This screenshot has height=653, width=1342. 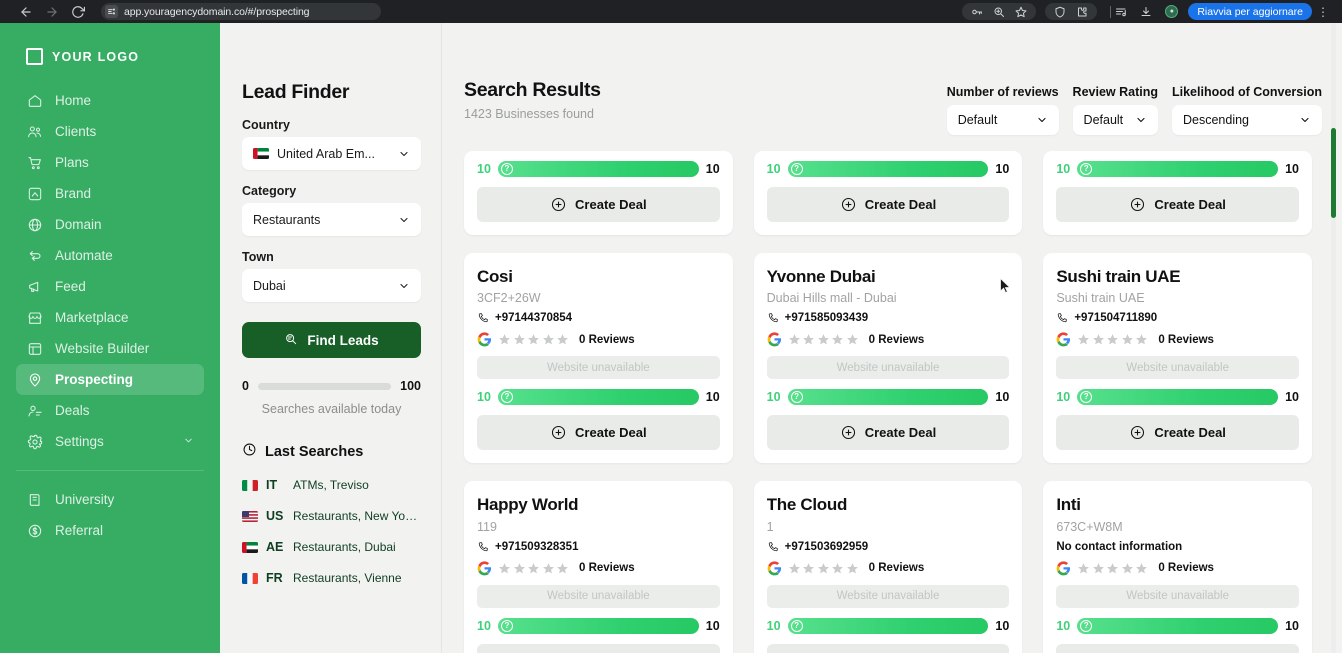 I want to click on sidebar-item-home: Home, so click(x=110, y=100).